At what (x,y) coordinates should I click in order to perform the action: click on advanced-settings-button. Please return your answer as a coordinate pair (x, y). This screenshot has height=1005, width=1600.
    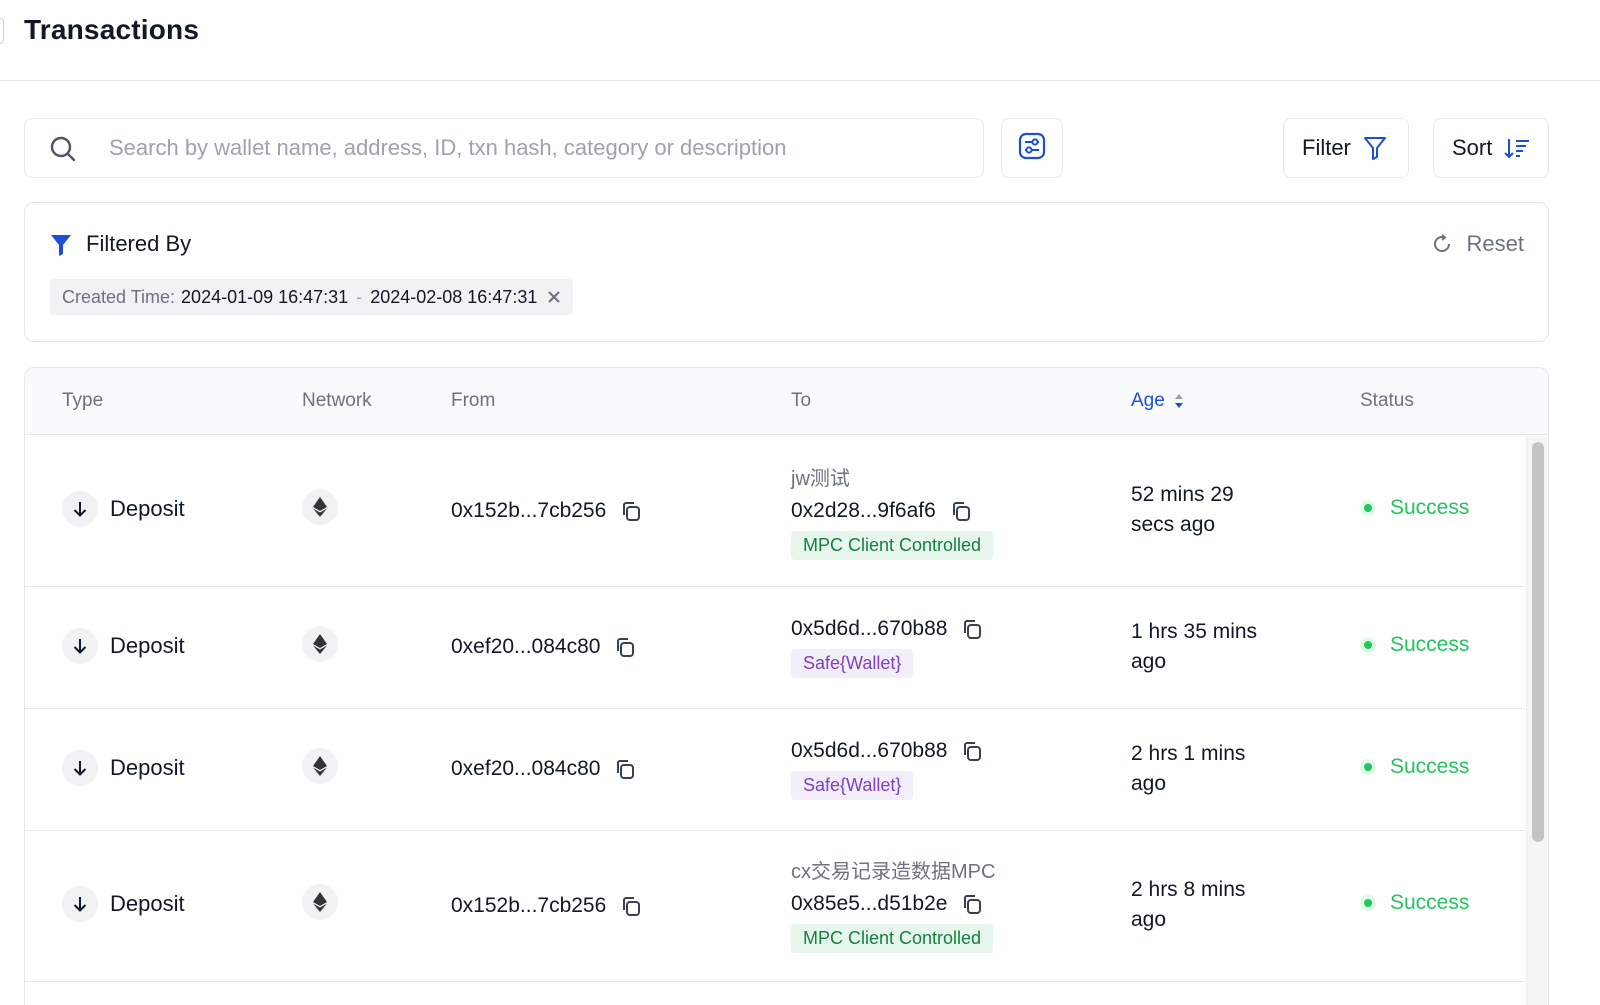
    Looking at the image, I should click on (1032, 148).